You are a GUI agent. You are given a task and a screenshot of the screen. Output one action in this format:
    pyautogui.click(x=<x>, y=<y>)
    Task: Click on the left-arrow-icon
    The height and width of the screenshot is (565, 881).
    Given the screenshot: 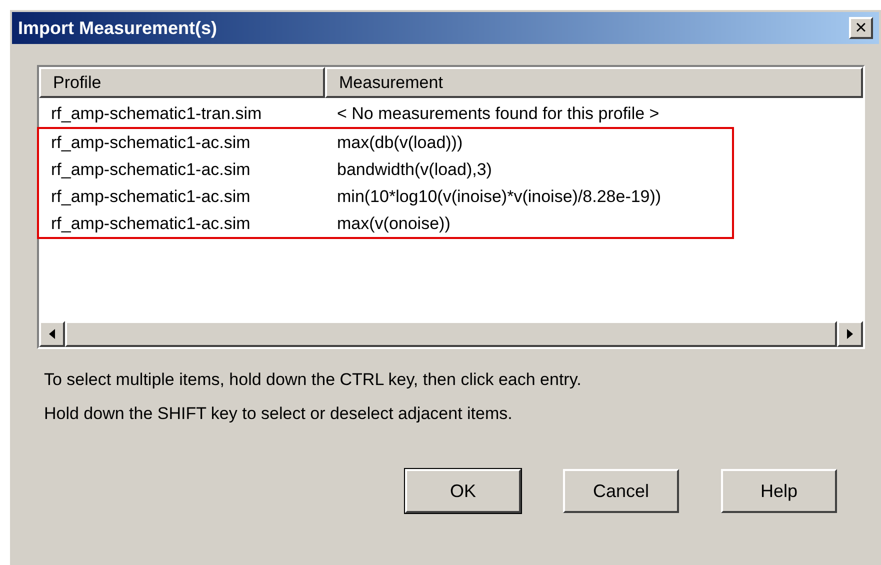 What is the action you would take?
    pyautogui.click(x=52, y=334)
    